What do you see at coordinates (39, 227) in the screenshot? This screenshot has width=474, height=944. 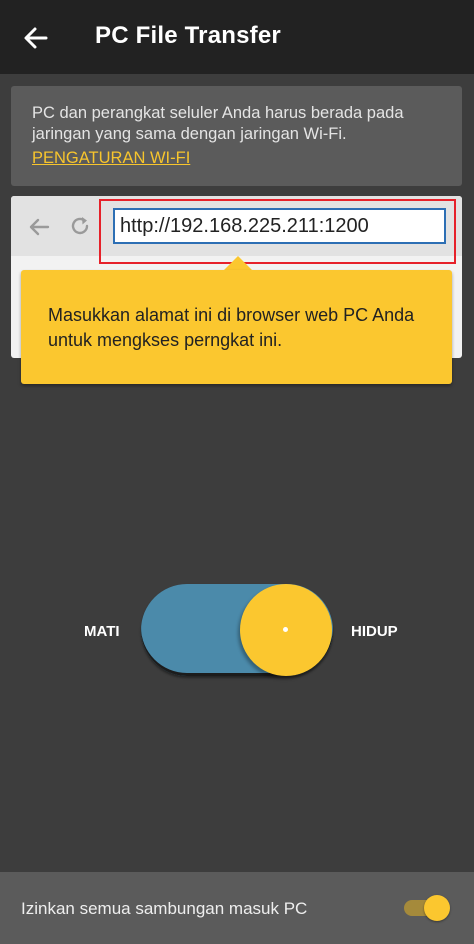 I see `browser-back-icon` at bounding box center [39, 227].